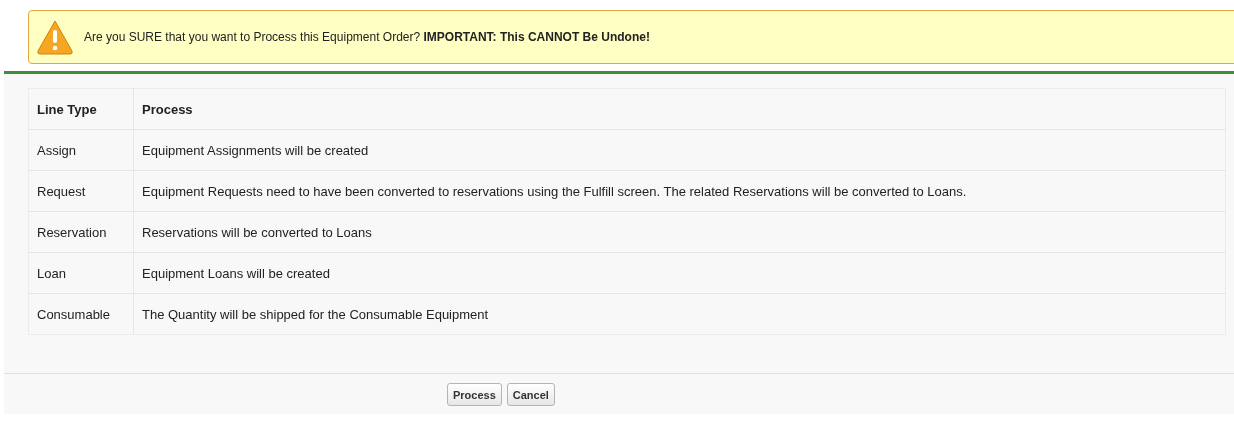 Image resolution: width=1234 pixels, height=427 pixels. Describe the element at coordinates (679, 314) in the screenshot. I see `table-cell: The Quantity will be shipped for the Consumable Equipment` at that location.